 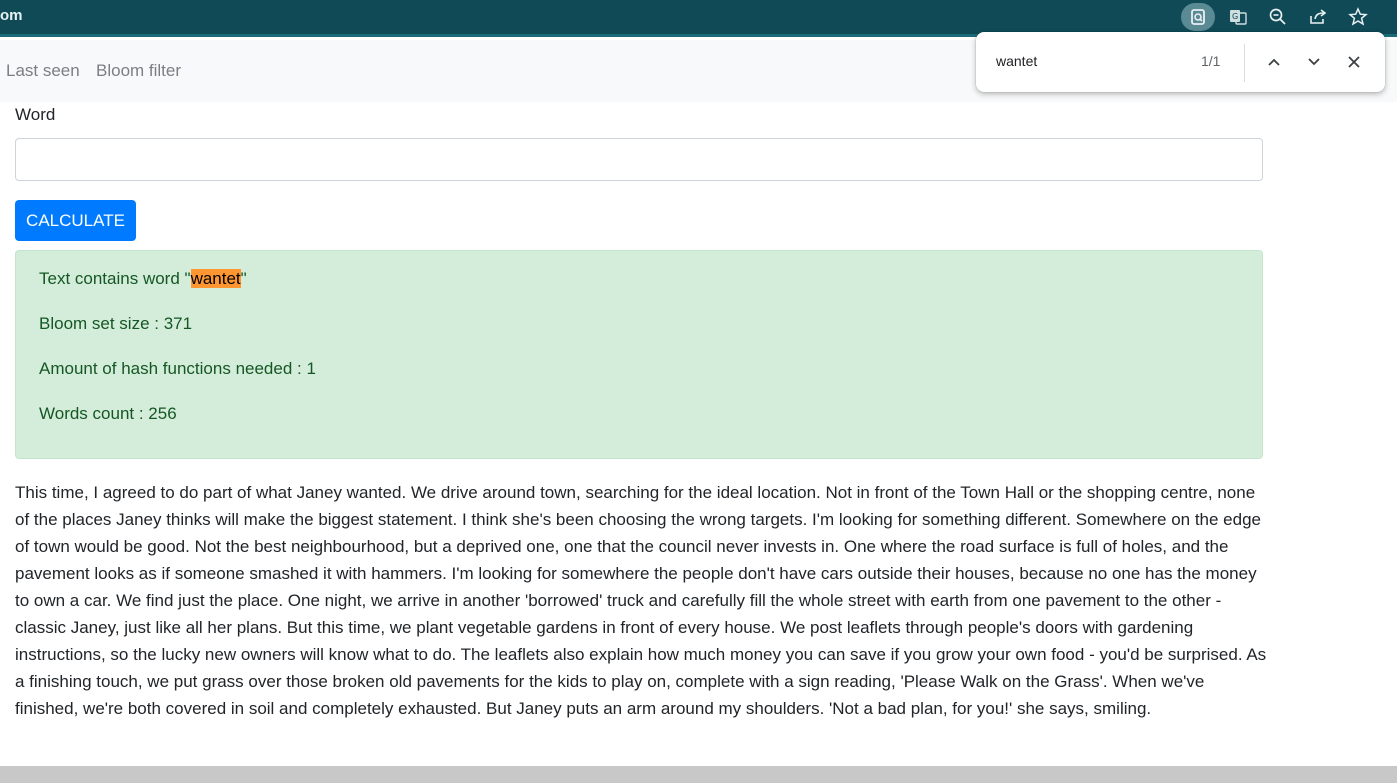 I want to click on words-count: Words count : 256, so click(x=108, y=413).